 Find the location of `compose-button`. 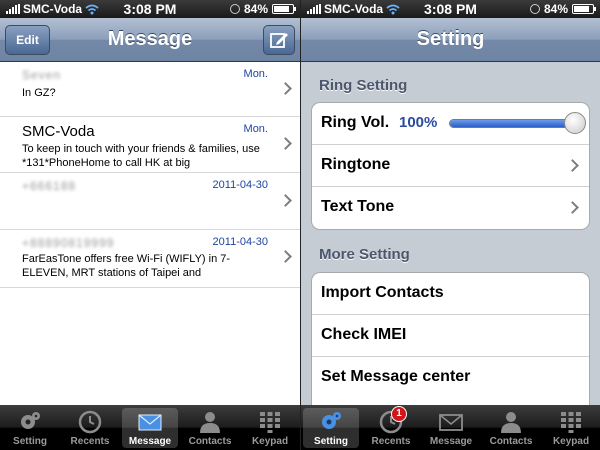

compose-button is located at coordinates (279, 40).